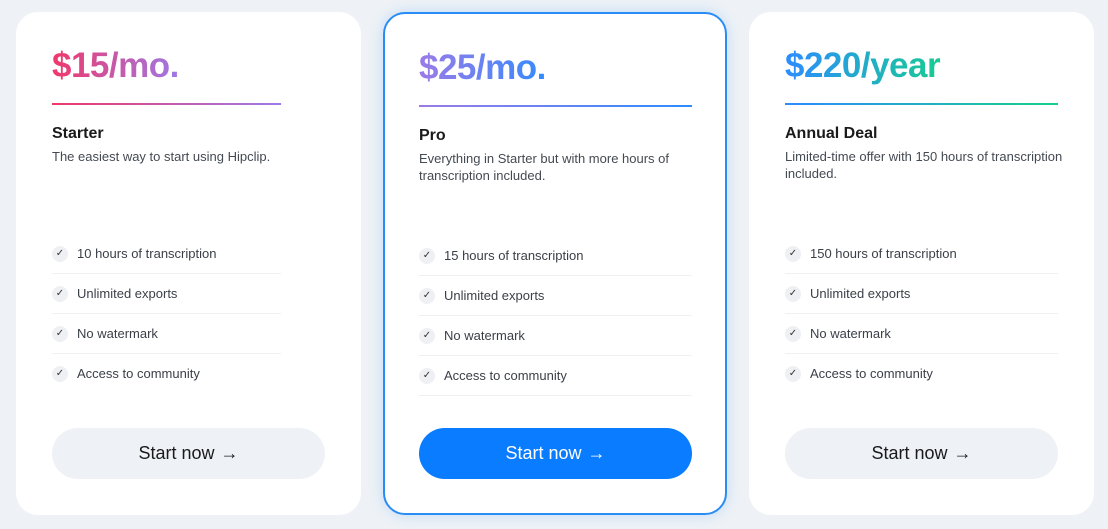 The image size is (1108, 529). I want to click on plan-price: $220/year, so click(869, 66).